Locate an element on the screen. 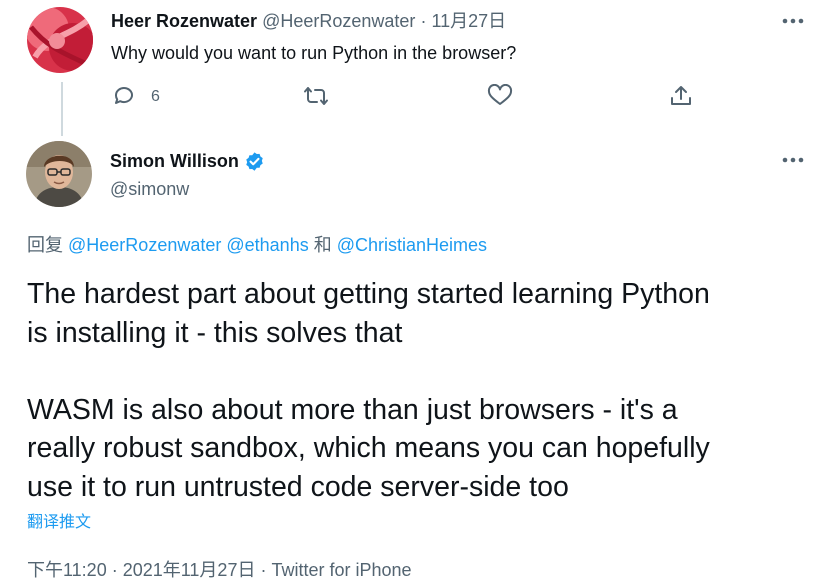 The width and height of the screenshot is (822, 588). retweet-button is located at coordinates (316, 96).